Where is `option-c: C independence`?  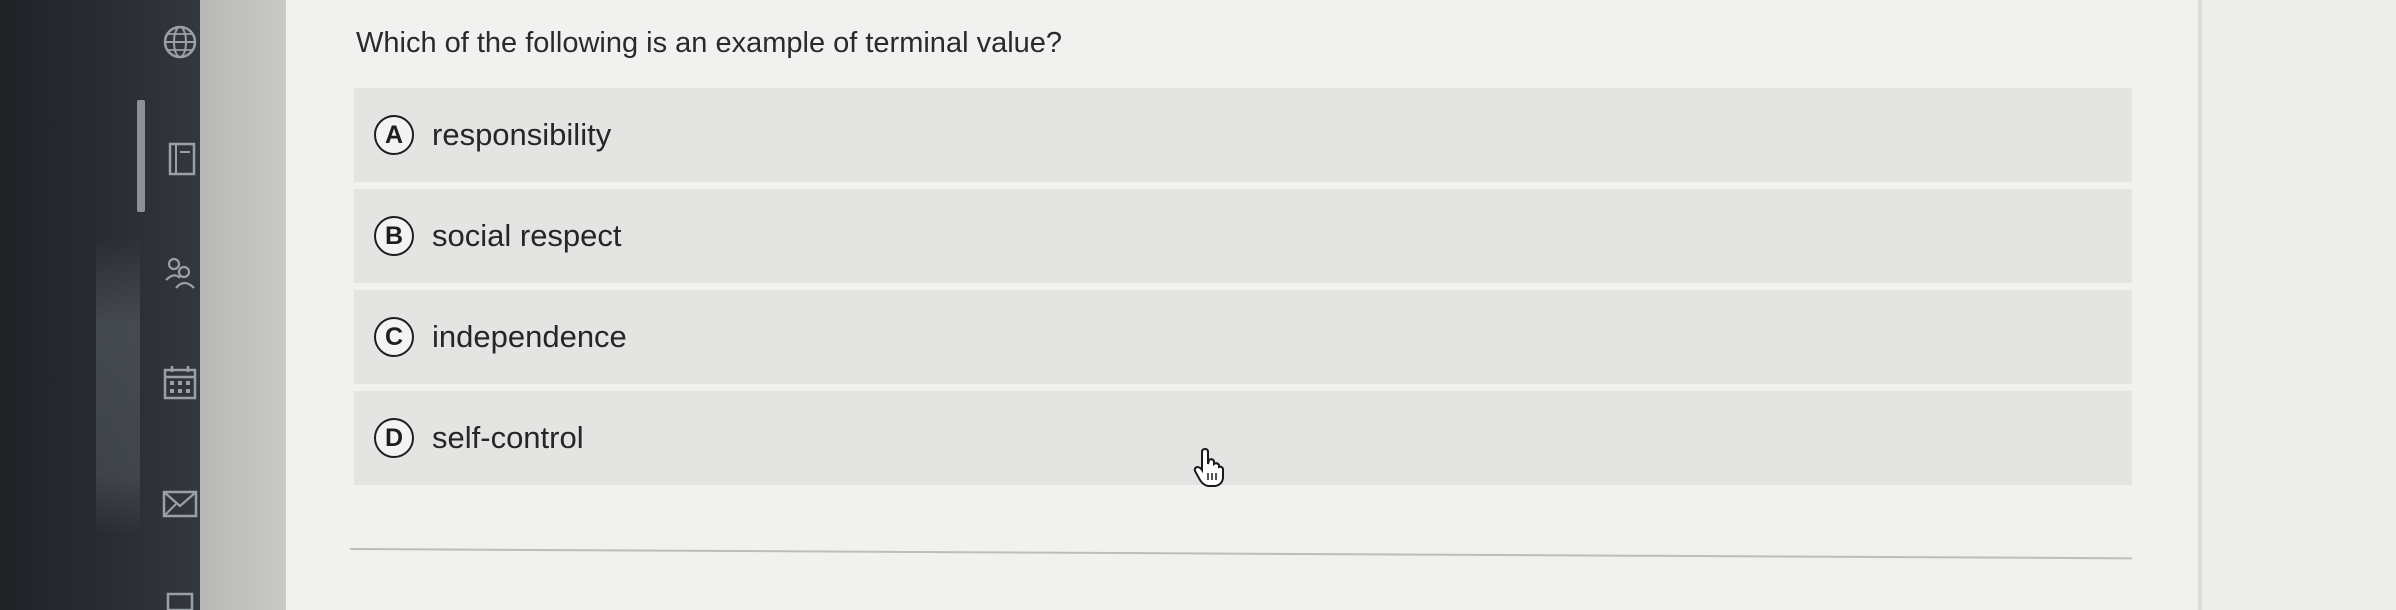
option-c: C independence is located at coordinates (1243, 337).